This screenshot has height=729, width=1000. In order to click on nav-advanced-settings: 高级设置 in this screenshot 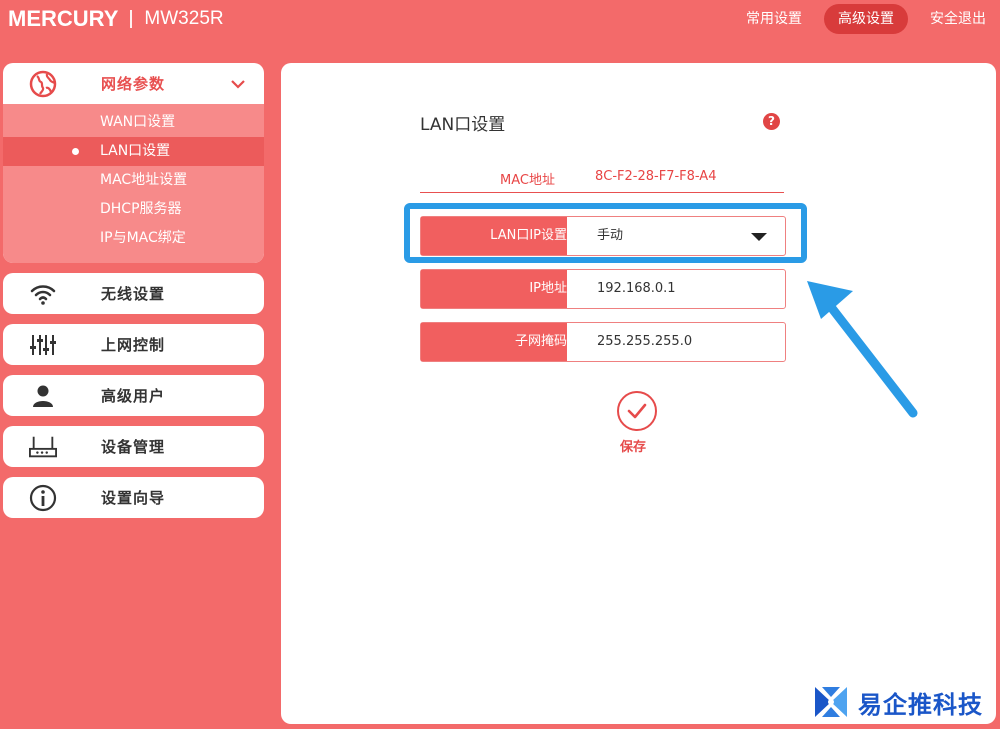, I will do `click(866, 19)`.